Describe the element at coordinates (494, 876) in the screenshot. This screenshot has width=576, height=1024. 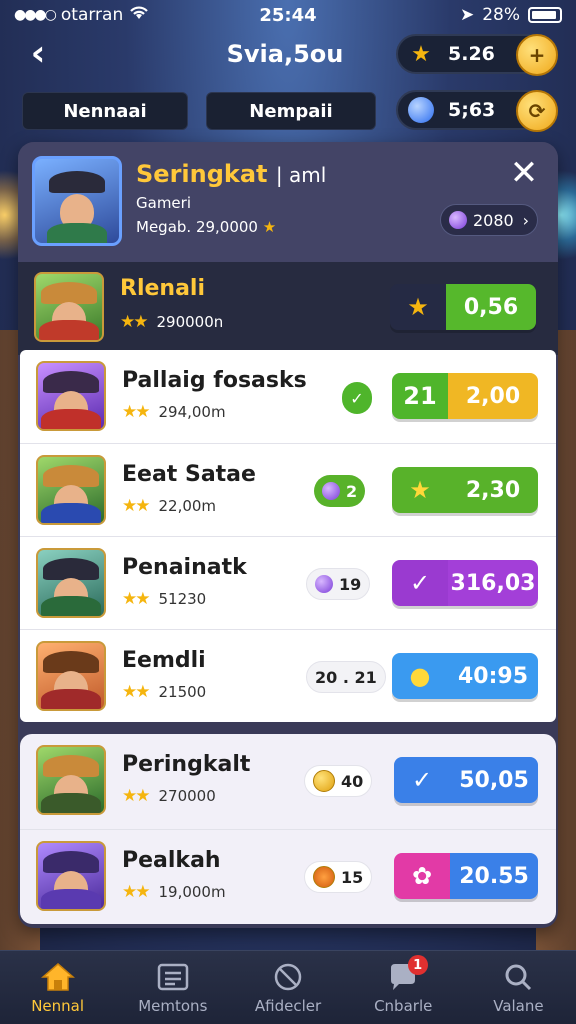
I see `row-btn-price: 20.55` at that location.